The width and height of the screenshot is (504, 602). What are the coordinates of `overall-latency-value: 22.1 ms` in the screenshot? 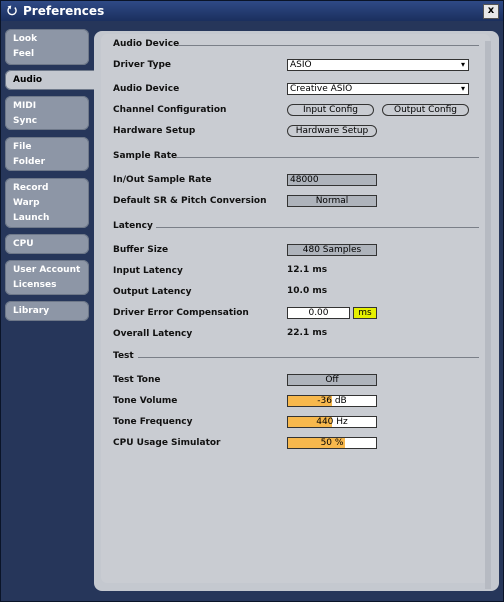 It's located at (307, 333).